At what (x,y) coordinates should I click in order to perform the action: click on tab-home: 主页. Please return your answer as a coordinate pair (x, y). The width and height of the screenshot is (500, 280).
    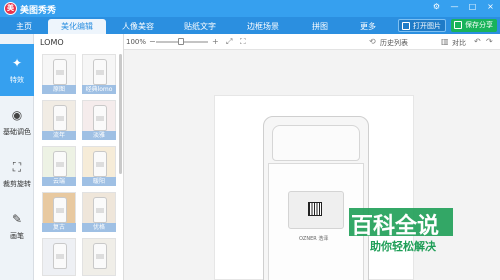
    Looking at the image, I should click on (24, 26).